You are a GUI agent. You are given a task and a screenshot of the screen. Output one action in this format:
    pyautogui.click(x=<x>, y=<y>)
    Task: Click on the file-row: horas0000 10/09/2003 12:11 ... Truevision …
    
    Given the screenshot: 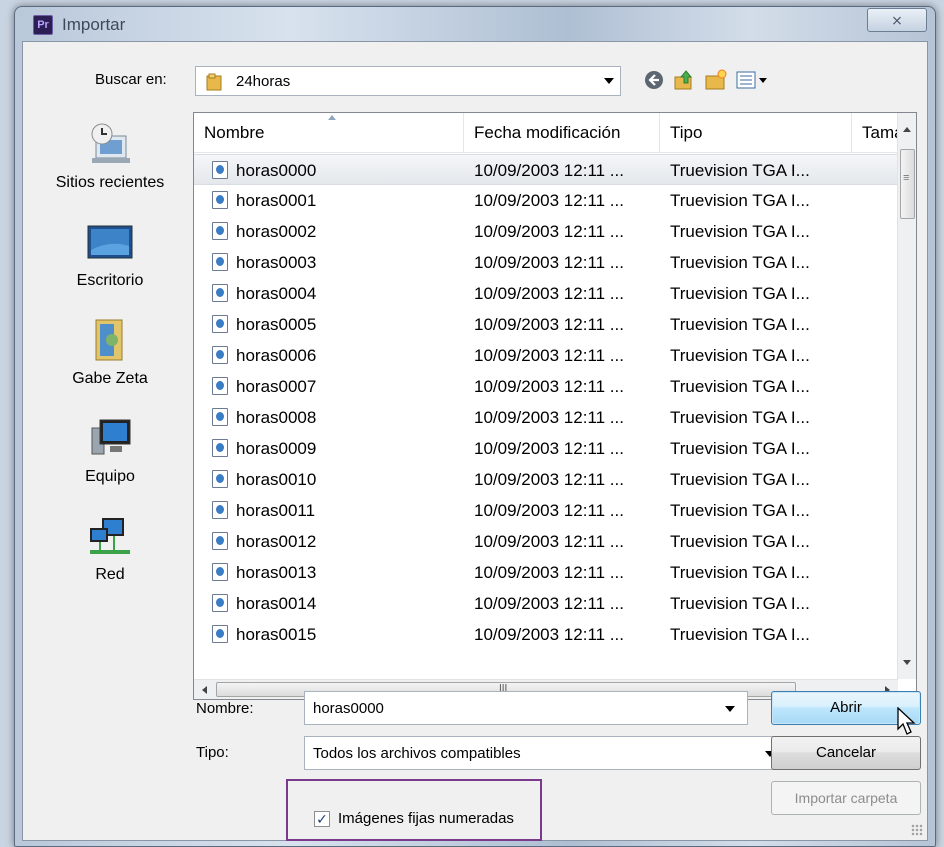 What is the action you would take?
    pyautogui.click(x=546, y=169)
    